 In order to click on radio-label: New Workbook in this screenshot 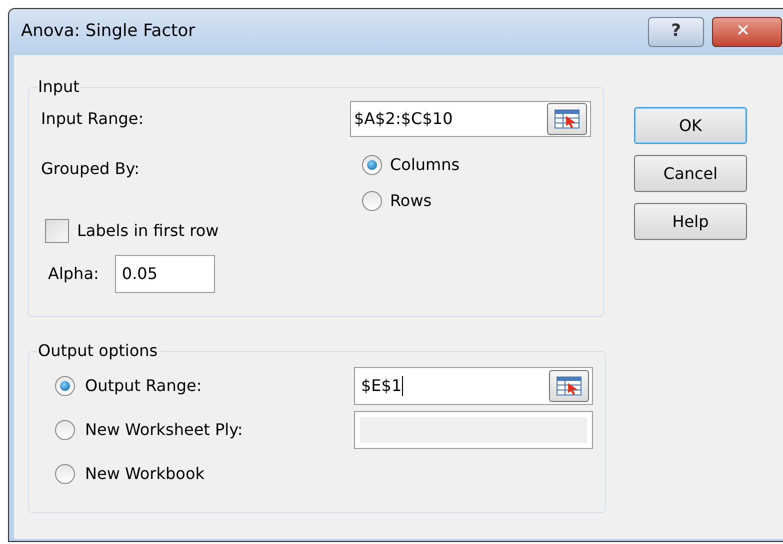, I will do `click(144, 474)`.